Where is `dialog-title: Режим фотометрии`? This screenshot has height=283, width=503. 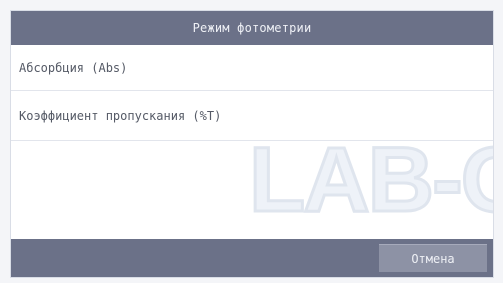 dialog-title: Режим фотометрии is located at coordinates (252, 28).